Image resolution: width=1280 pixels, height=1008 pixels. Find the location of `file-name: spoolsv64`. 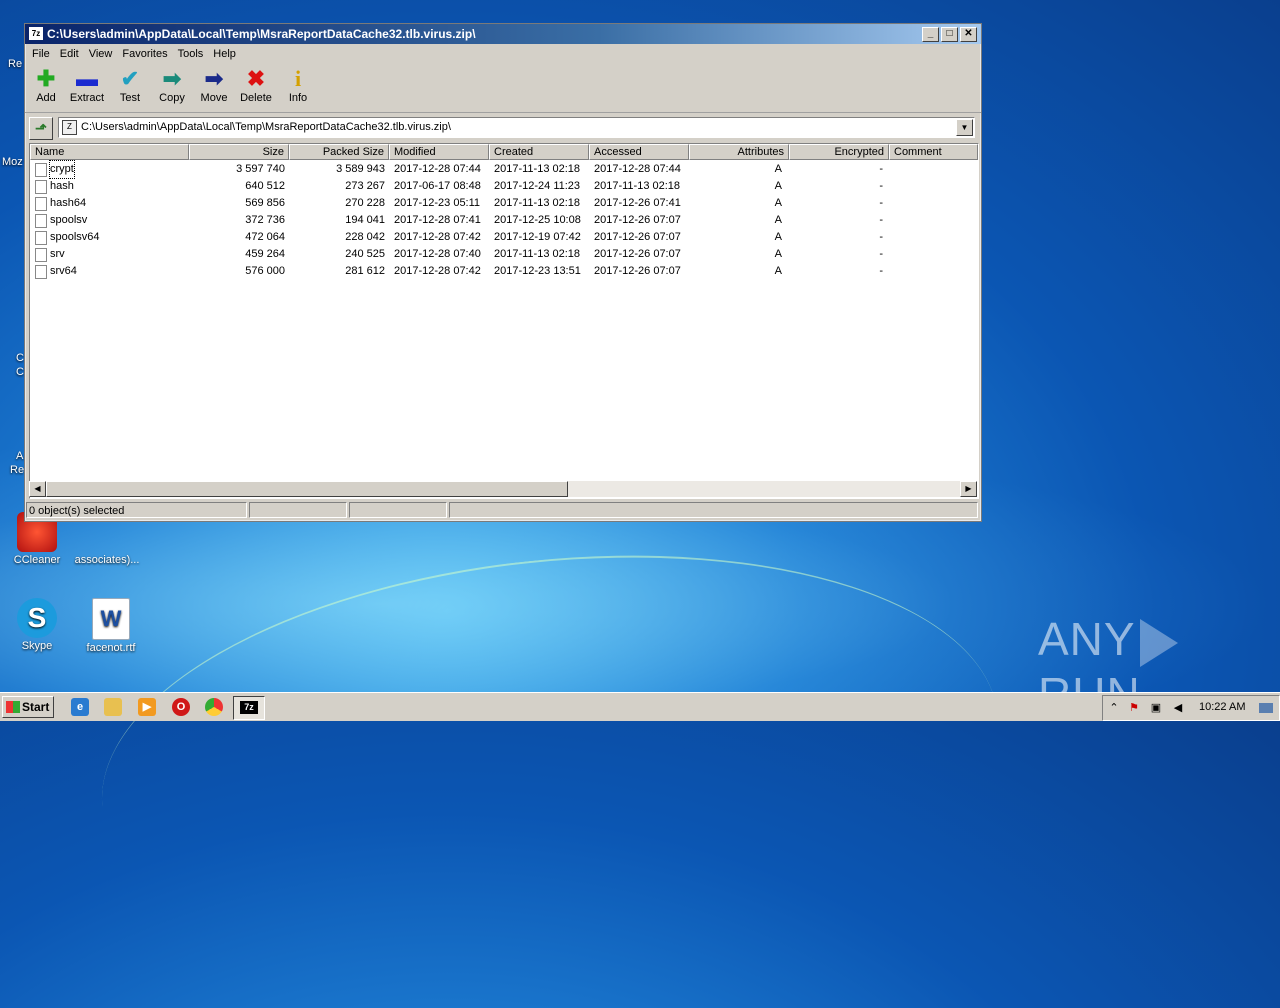

file-name: spoolsv64 is located at coordinates (75, 237).